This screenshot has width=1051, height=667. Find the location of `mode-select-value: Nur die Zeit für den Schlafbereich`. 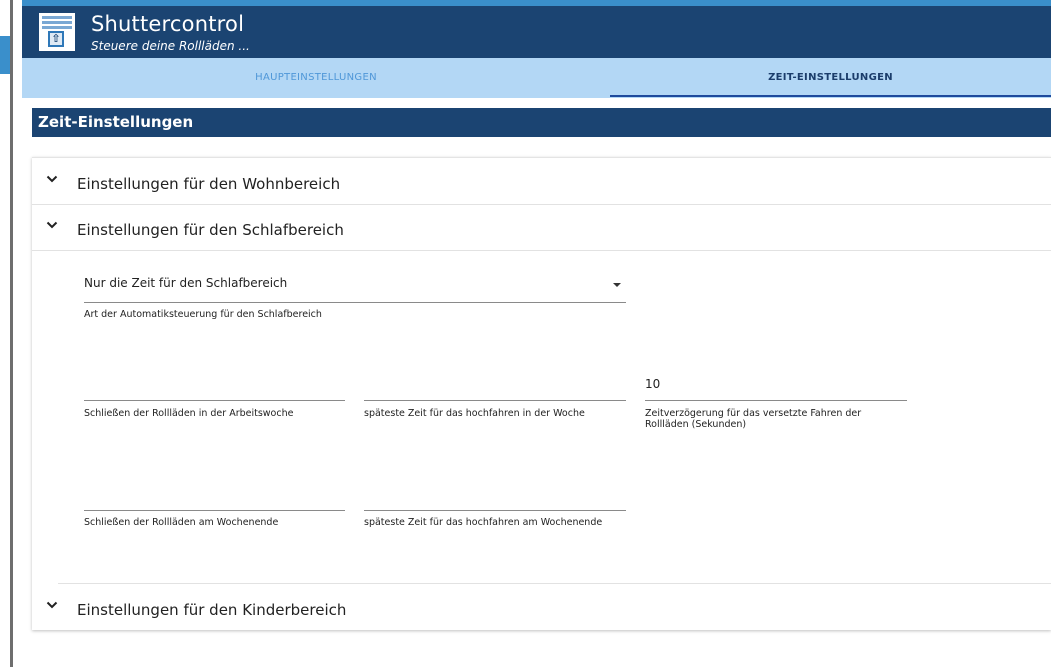

mode-select-value: Nur die Zeit für den Schlafbereich is located at coordinates (186, 283).